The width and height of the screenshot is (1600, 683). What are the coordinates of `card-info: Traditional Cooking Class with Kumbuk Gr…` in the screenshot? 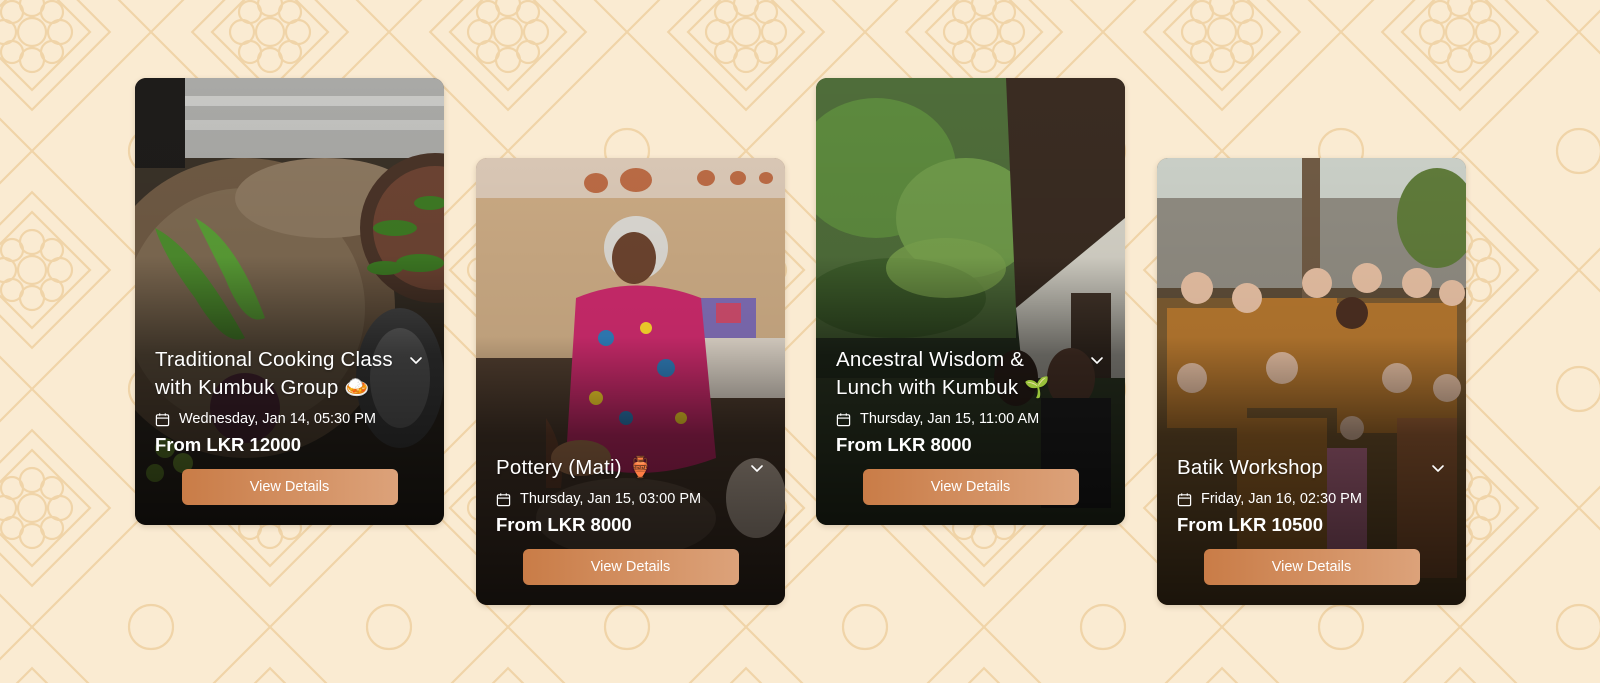 It's located at (289, 425).